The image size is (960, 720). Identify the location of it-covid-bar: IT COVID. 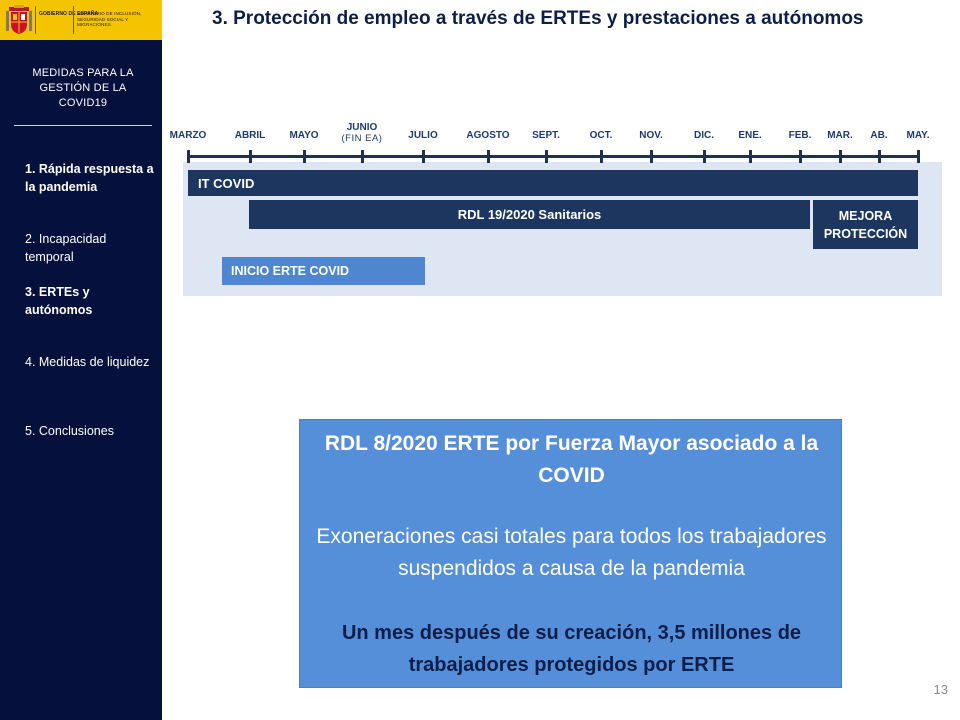
(553, 183).